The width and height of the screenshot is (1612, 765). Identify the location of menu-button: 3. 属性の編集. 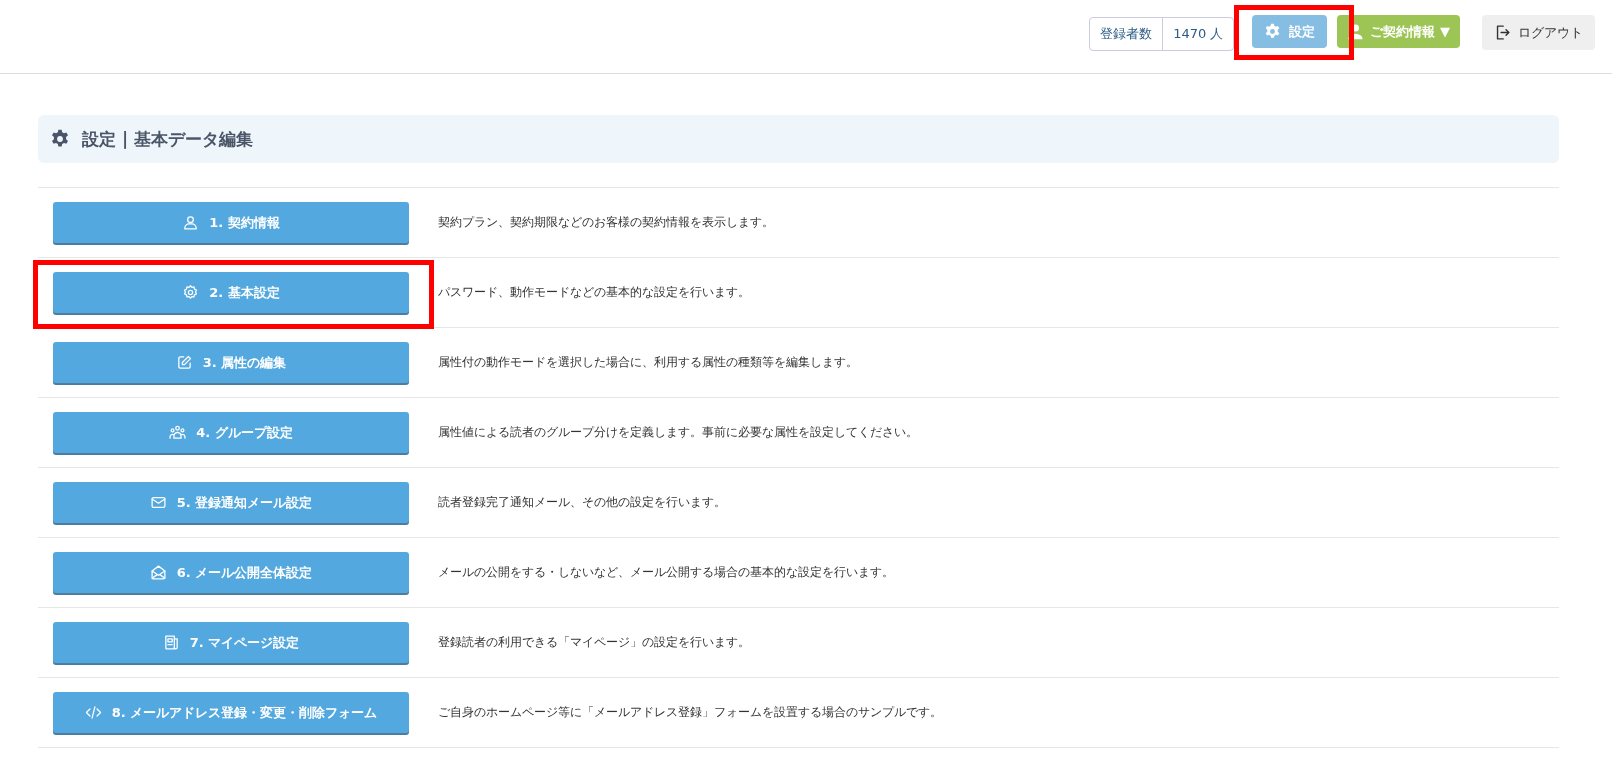
(231, 362).